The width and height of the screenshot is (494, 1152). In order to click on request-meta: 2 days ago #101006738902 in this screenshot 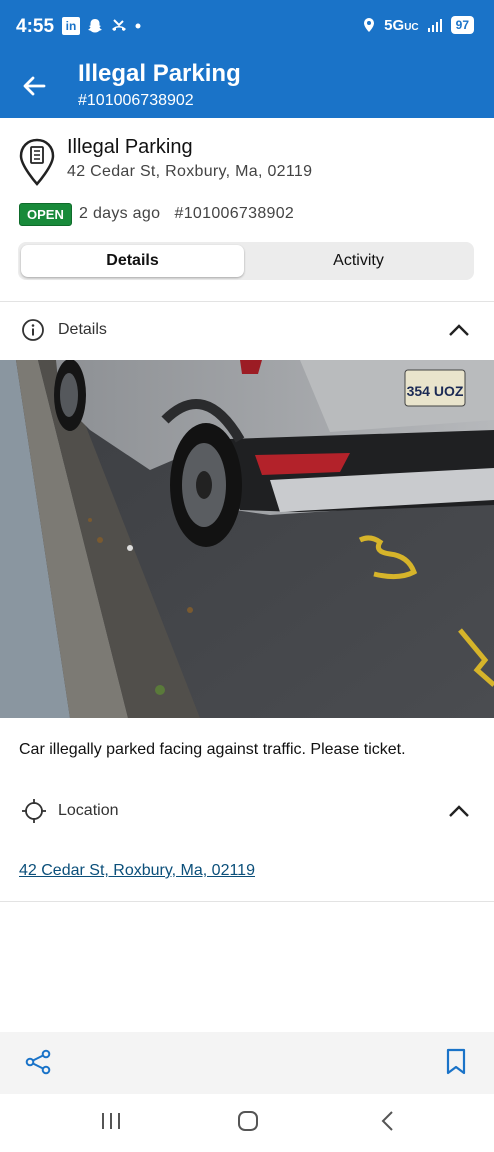, I will do `click(186, 214)`.